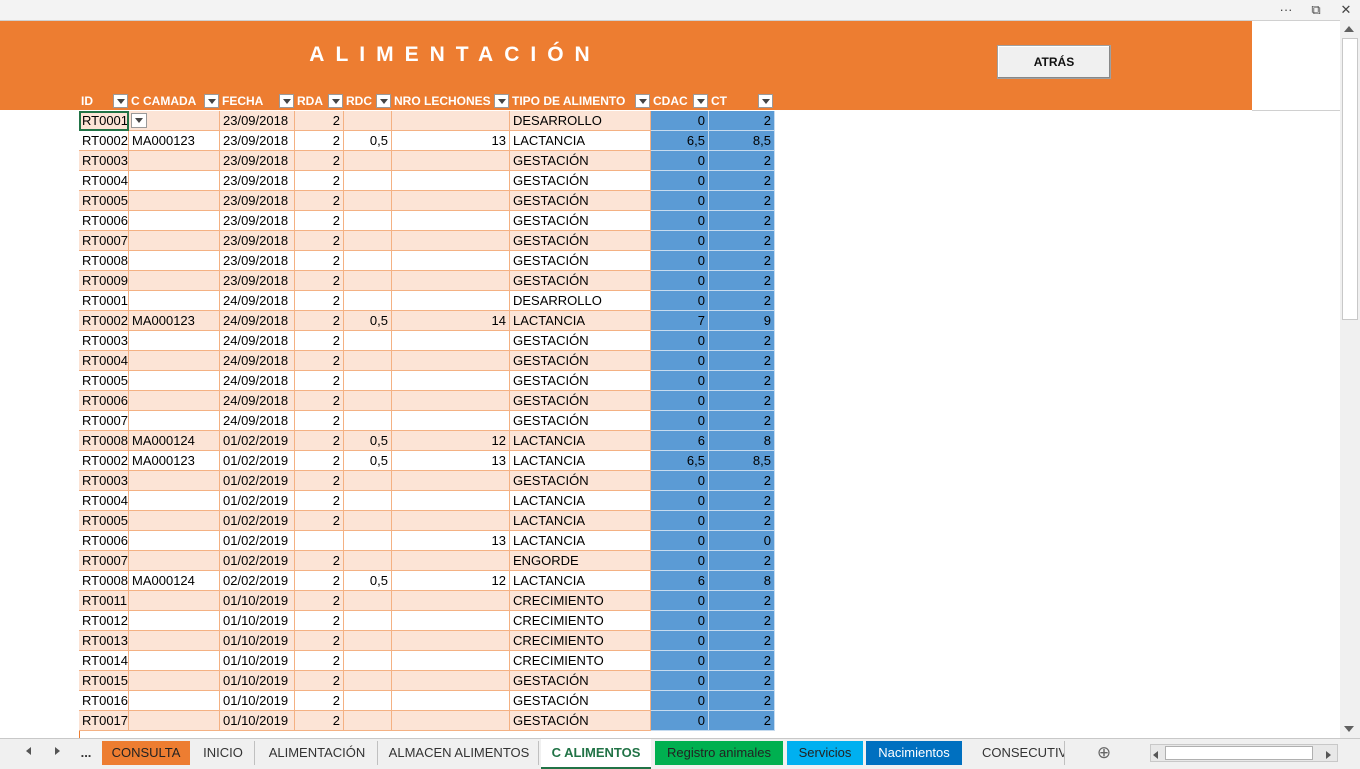  I want to click on cell-id: RT0013, so click(104, 641).